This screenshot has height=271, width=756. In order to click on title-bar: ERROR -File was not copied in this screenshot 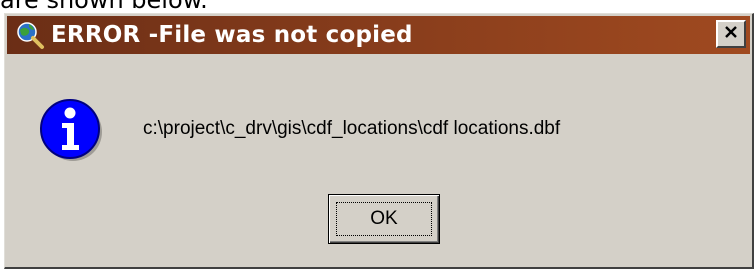, I will do `click(378, 35)`.